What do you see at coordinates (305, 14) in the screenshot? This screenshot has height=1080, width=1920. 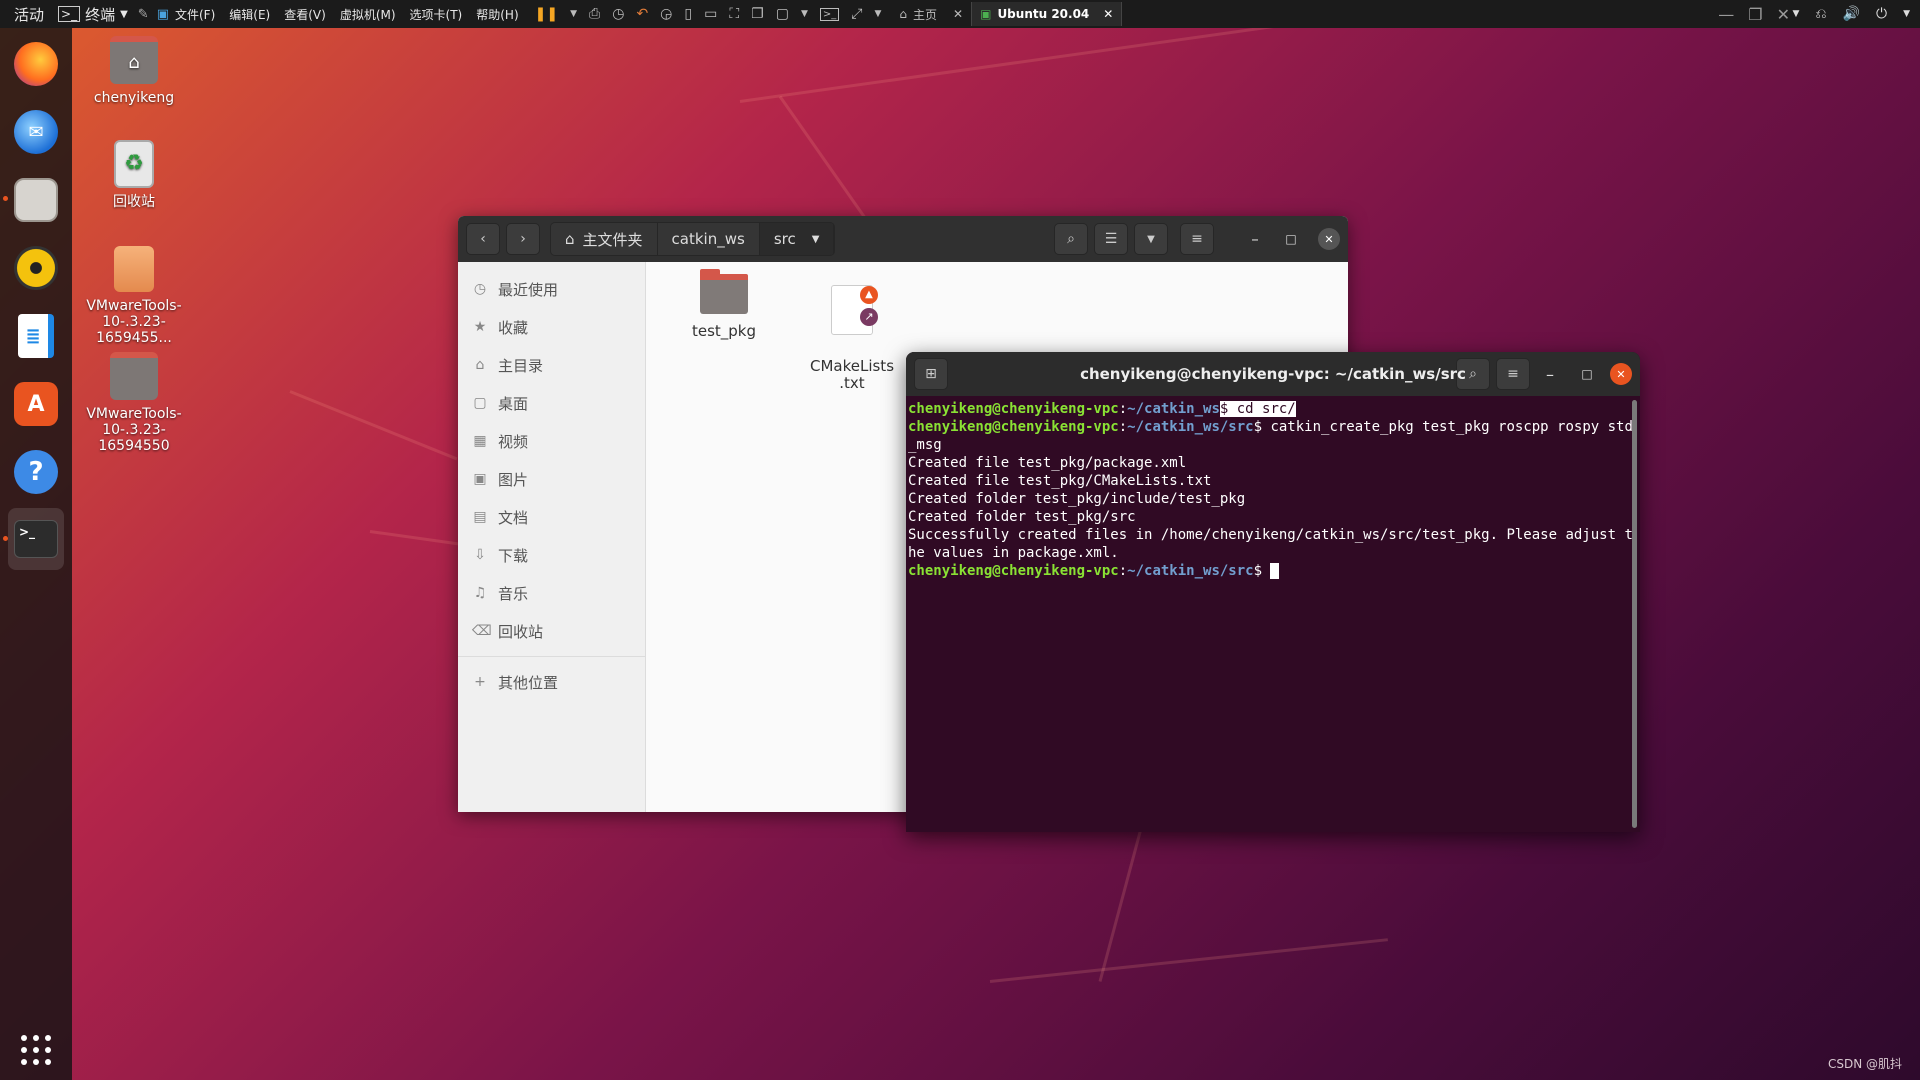 I see `menu-view: 查看(V)` at bounding box center [305, 14].